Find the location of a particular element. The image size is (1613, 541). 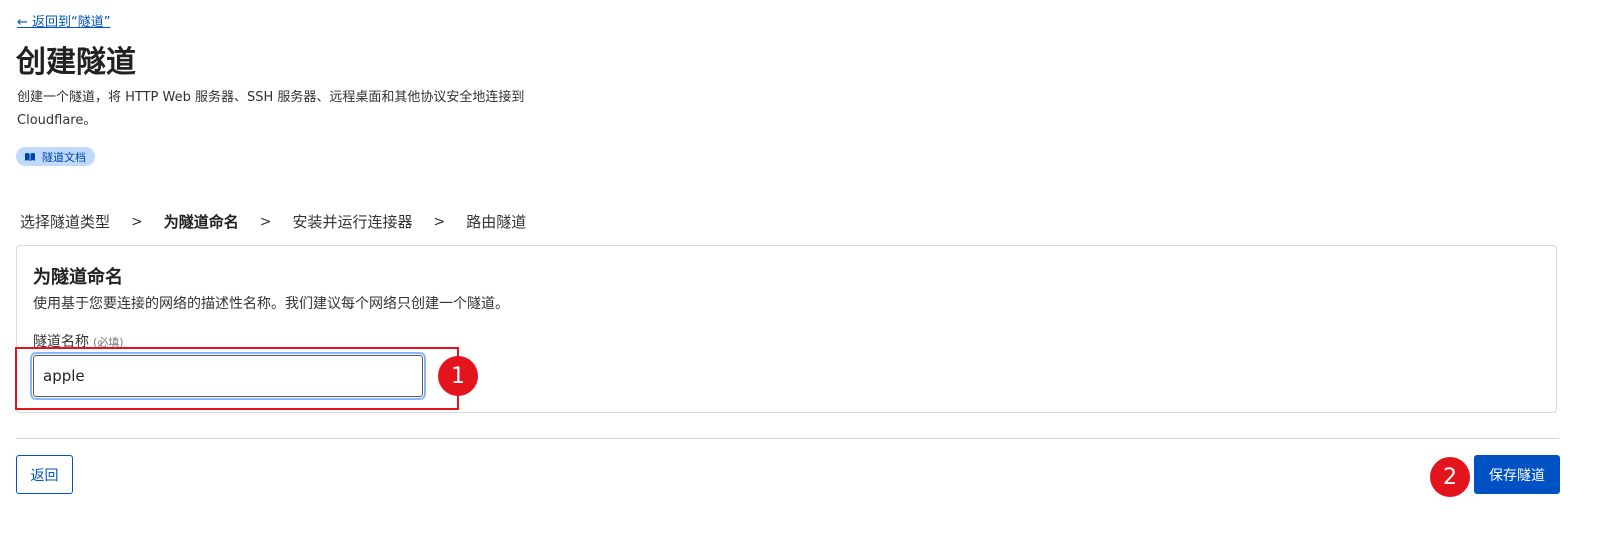

card-title: 为隧道命名 is located at coordinates (78, 277).